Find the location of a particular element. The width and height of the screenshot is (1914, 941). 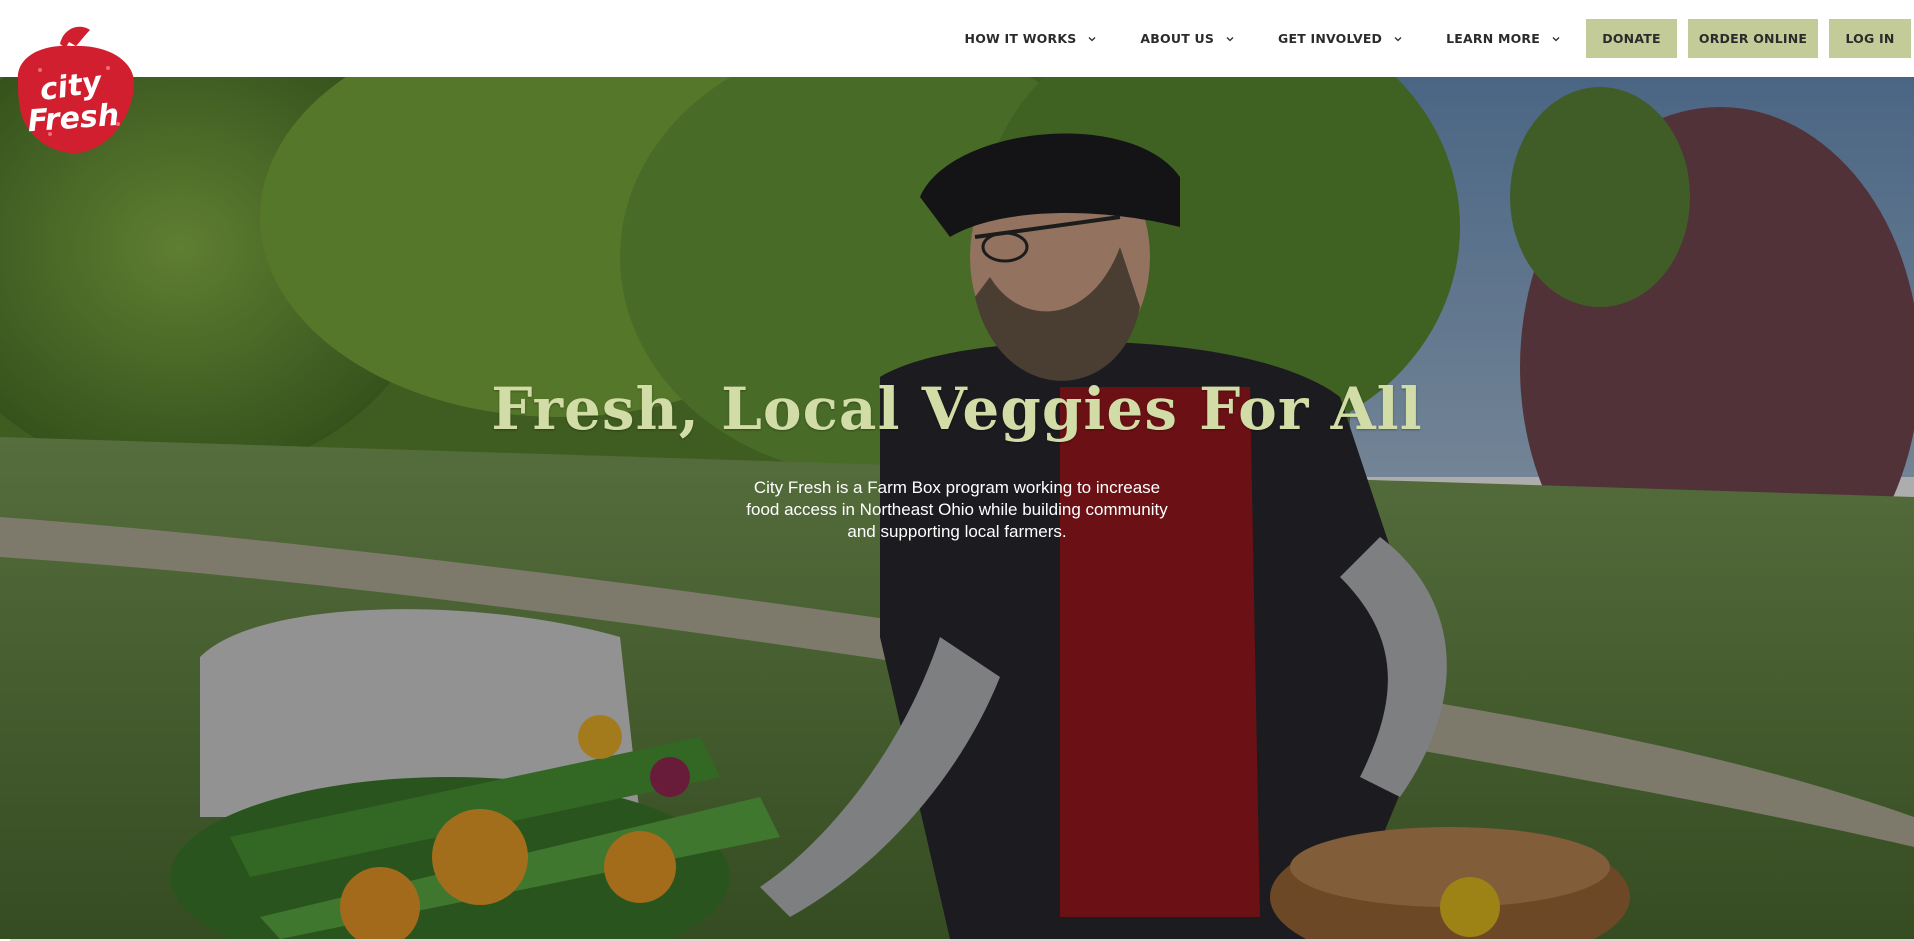

nav-item-label: LEARN MORE is located at coordinates (1493, 38).